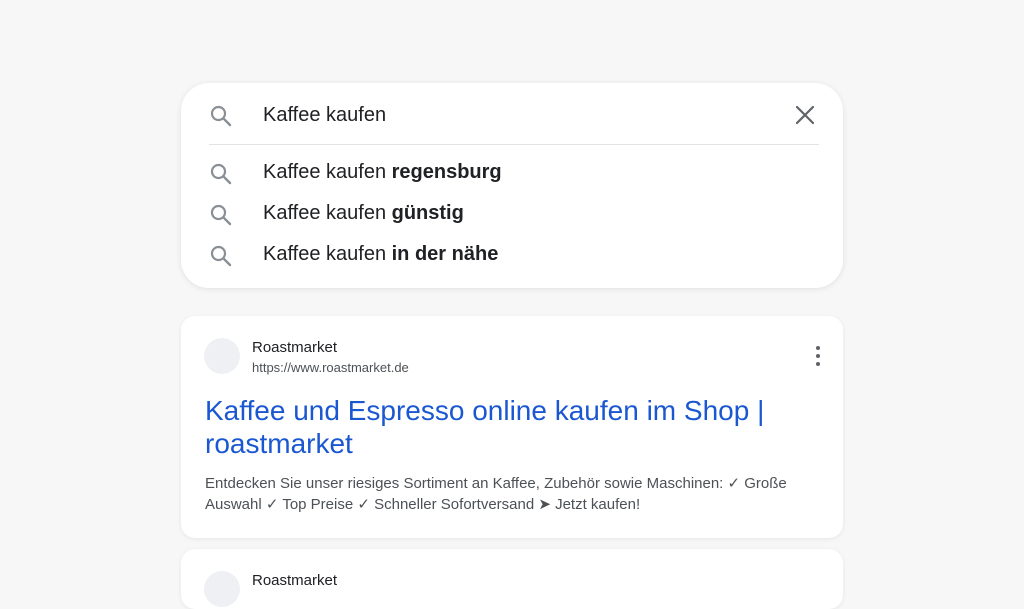  Describe the element at coordinates (381, 254) in the screenshot. I see `suggestion-text: Kaffee kaufen in der nähe` at that location.